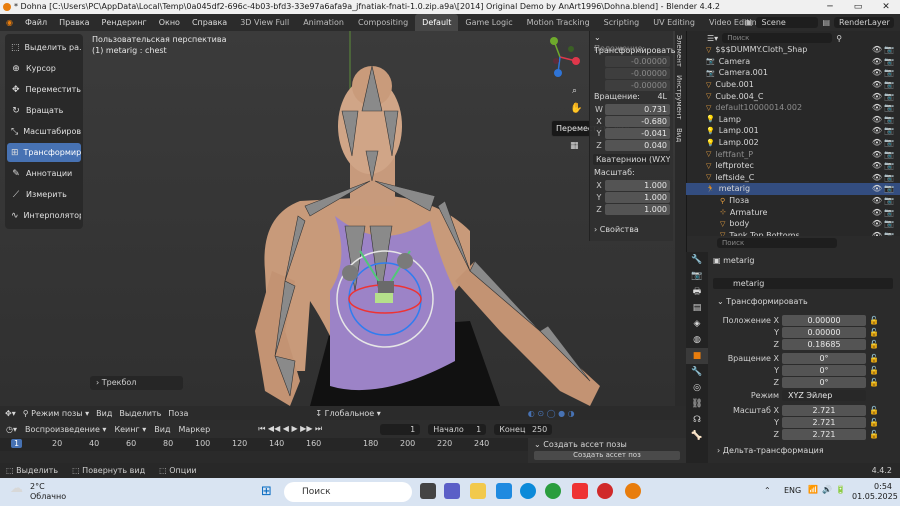 This screenshot has height=506, width=900. Describe the element at coordinates (697, 372) in the screenshot. I see `modifier-tab-icon: 🔧` at that location.